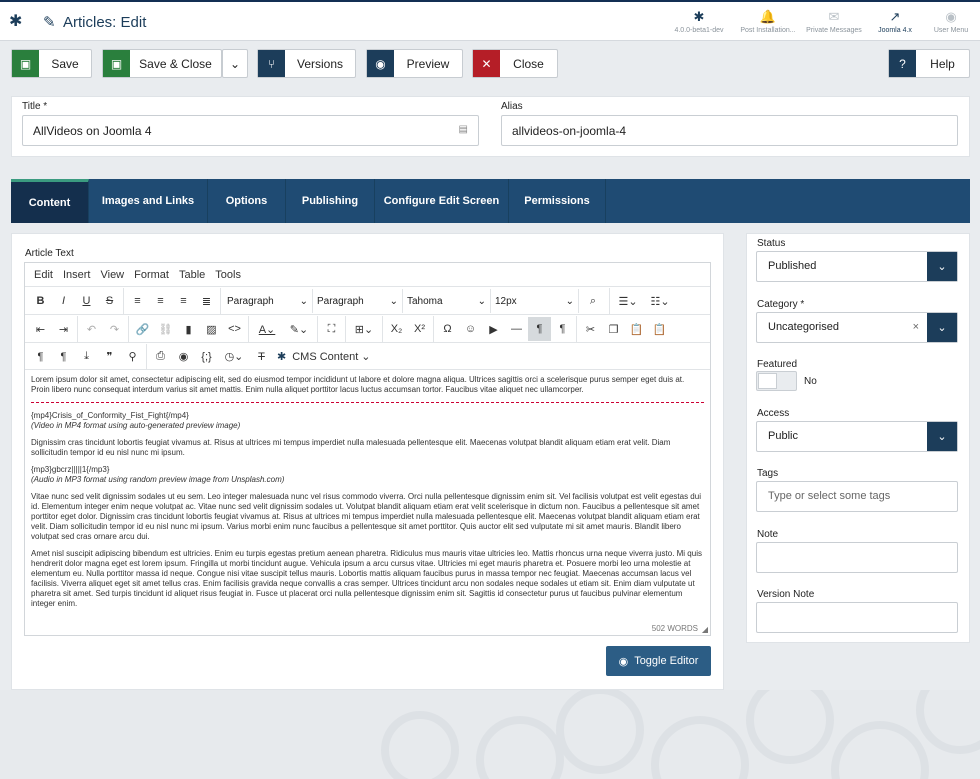  What do you see at coordinates (151, 275) in the screenshot?
I see `menu-format: Format` at bounding box center [151, 275].